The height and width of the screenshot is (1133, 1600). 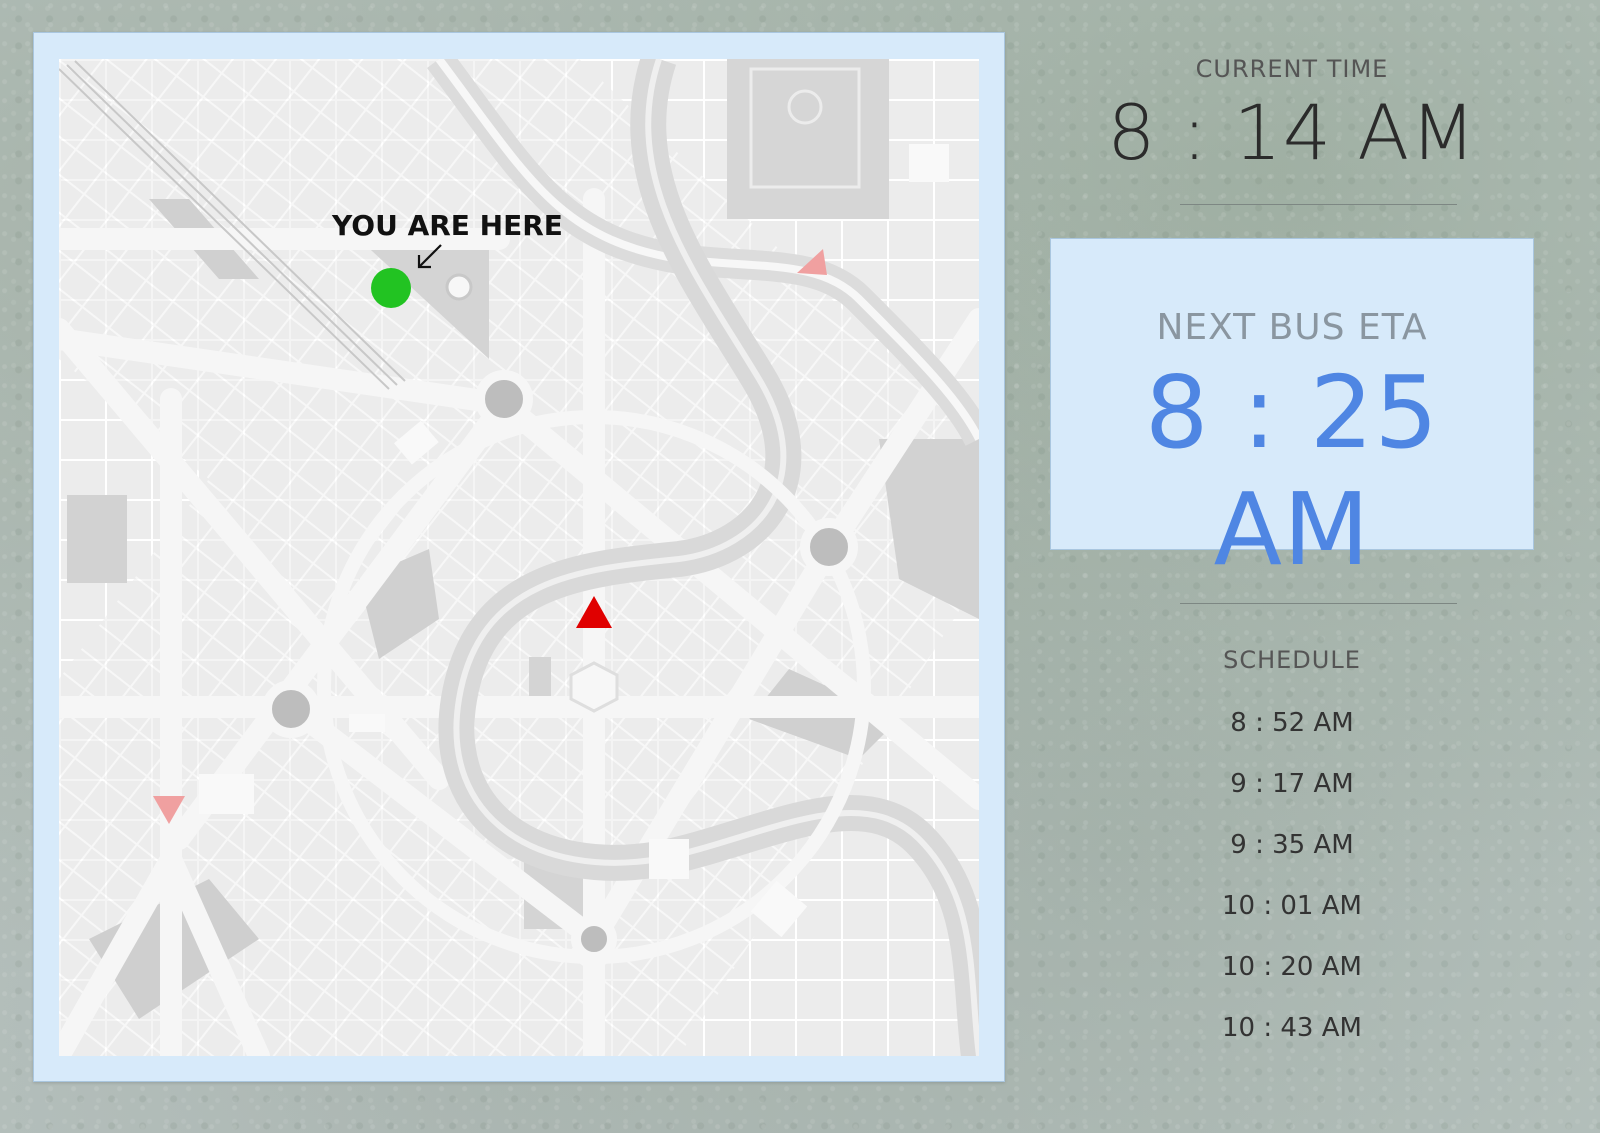 I want to click on schedule-item: 10 : 01 AM, so click(x=1292, y=906).